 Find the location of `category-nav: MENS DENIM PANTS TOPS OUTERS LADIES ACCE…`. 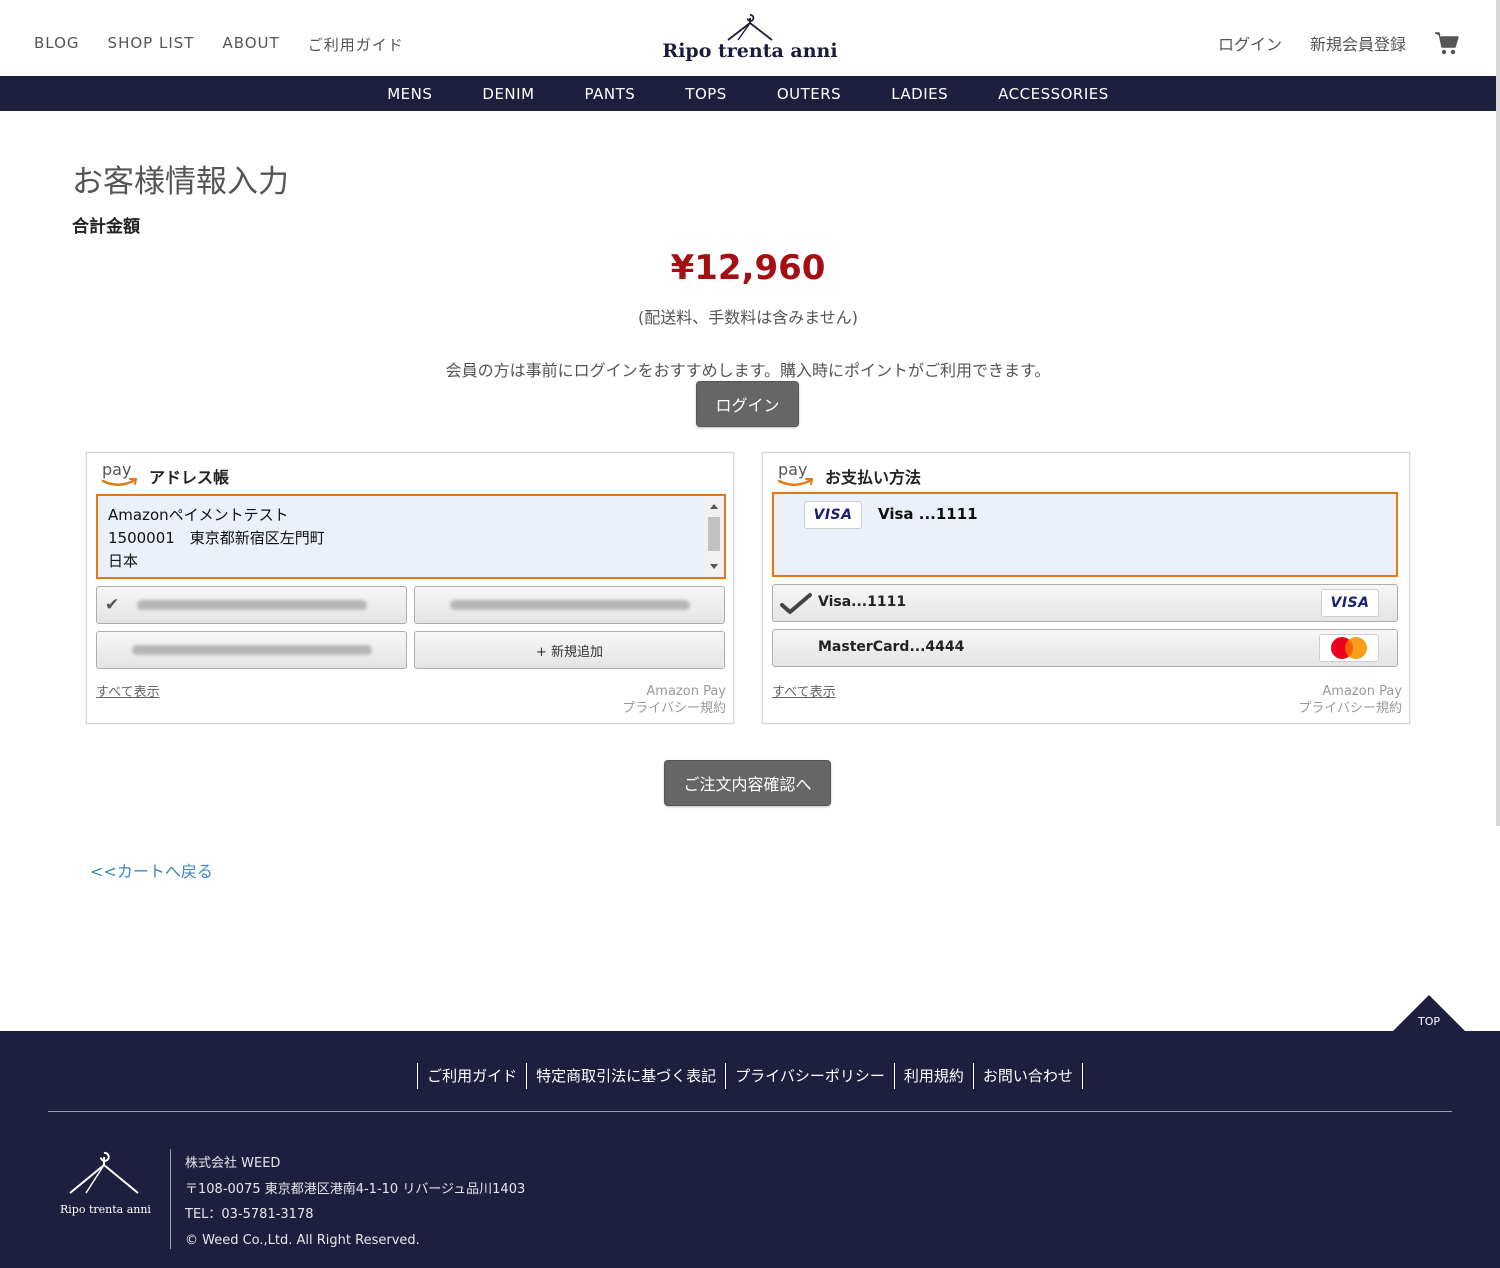

category-nav: MENS DENIM PANTS TOPS OUTERS LADIES ACCE… is located at coordinates (748, 93).